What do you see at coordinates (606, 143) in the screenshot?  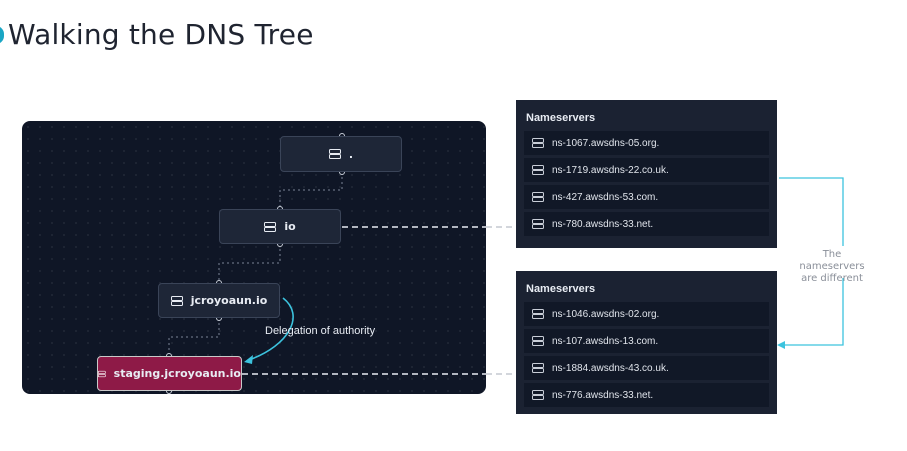 I see `ns-label: ns-1067.awsdns-05.org.` at bounding box center [606, 143].